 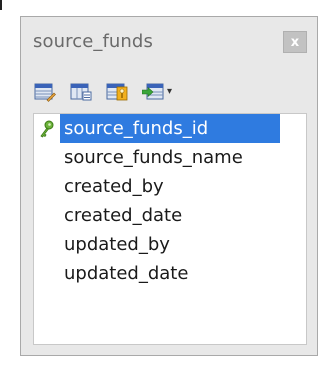 I want to click on field-name: source_funds_name, so click(x=153, y=157).